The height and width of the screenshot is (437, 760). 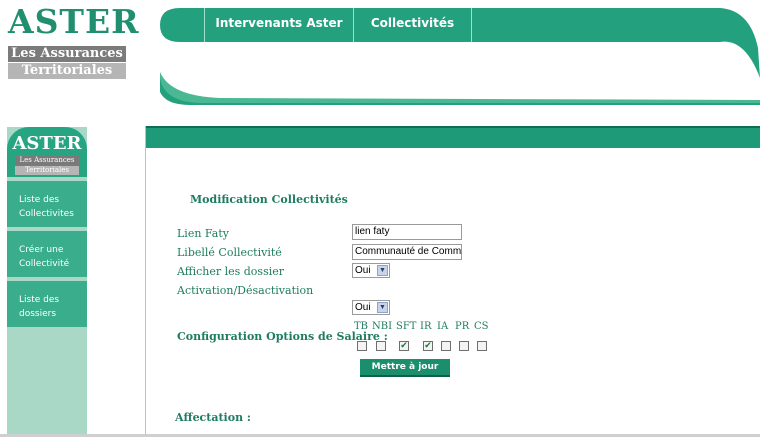 I want to click on checkbox-pr, so click(x=464, y=346).